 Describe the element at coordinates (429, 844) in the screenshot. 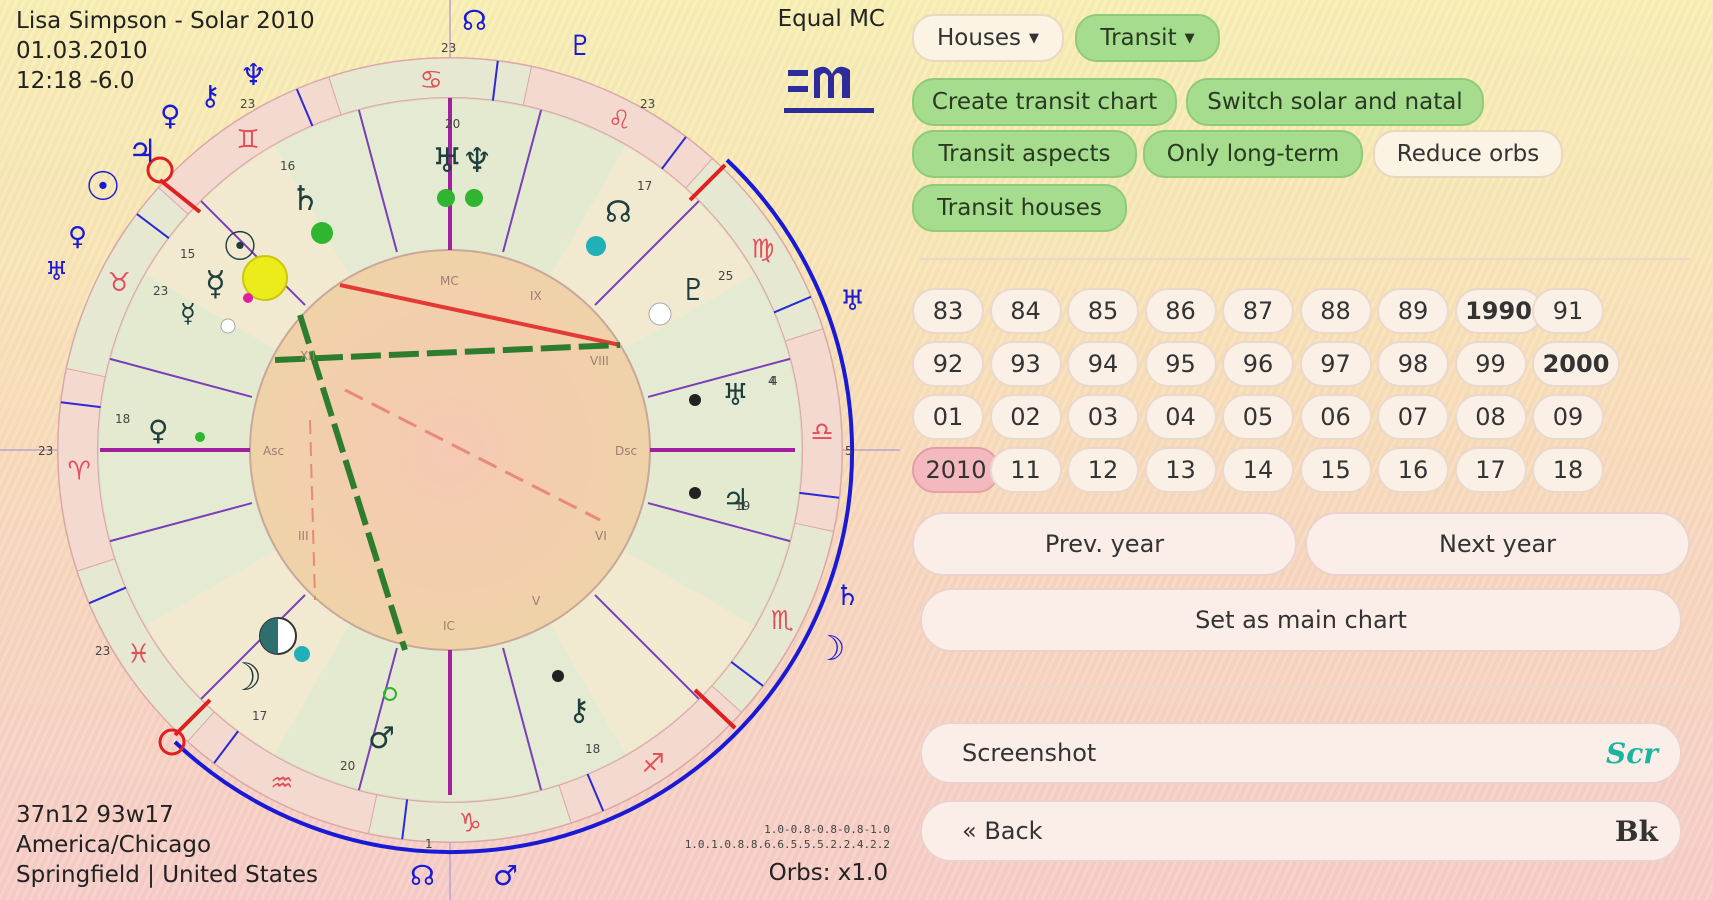

I see `degree-label: 1` at that location.